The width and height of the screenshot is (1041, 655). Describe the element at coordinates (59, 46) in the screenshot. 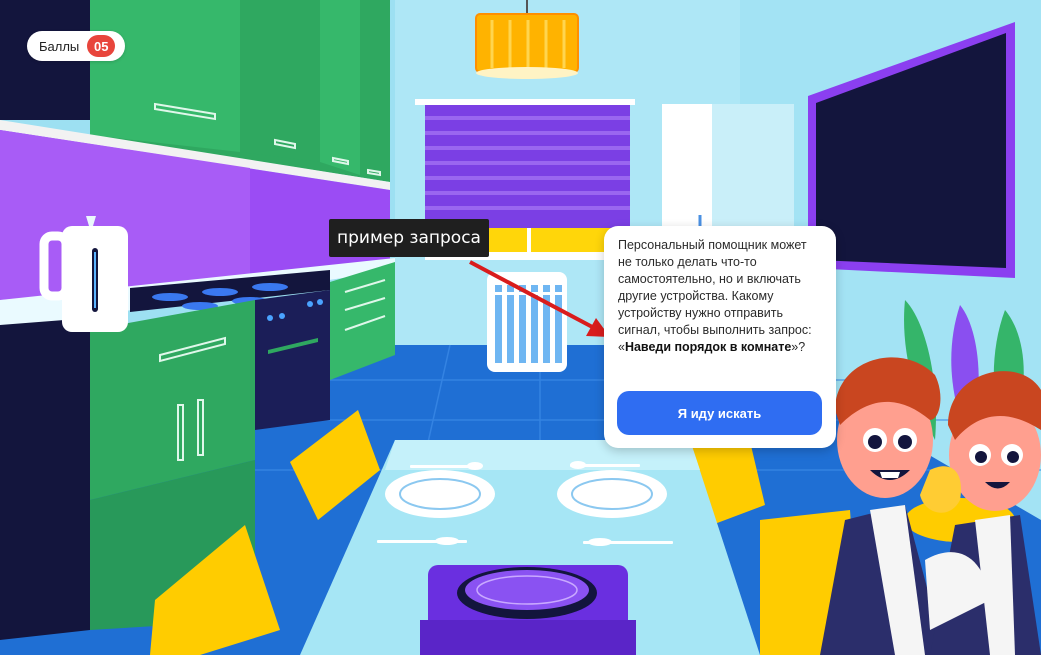

I see `score-label: Баллы` at that location.